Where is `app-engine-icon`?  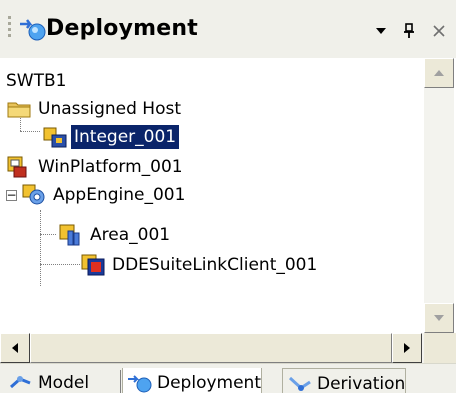 app-engine-icon is located at coordinates (33, 194).